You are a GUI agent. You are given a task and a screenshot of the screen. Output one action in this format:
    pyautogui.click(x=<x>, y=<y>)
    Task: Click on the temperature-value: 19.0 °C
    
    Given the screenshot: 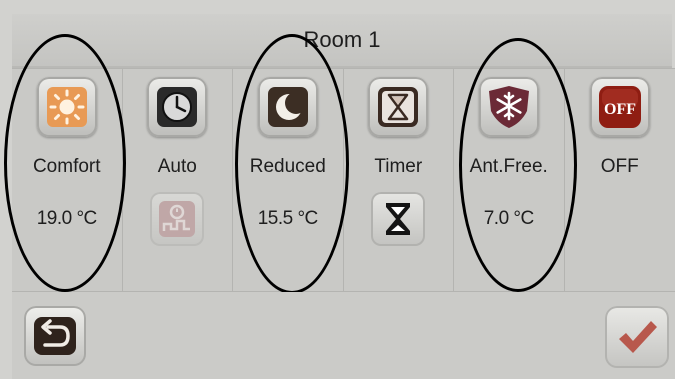 What is the action you would take?
    pyautogui.click(x=67, y=218)
    